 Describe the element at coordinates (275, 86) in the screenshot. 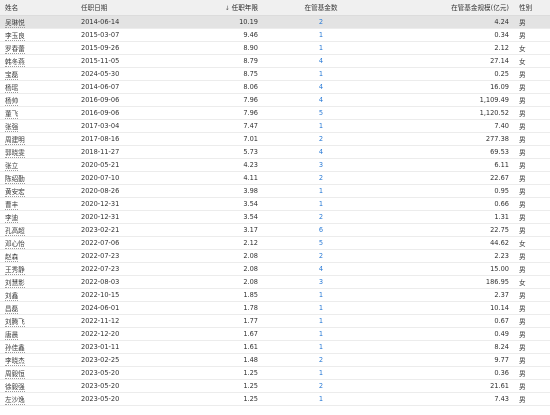

I see `table-row: 杨瑶 2014-06-07 8.06 4 16.09 男` at that location.